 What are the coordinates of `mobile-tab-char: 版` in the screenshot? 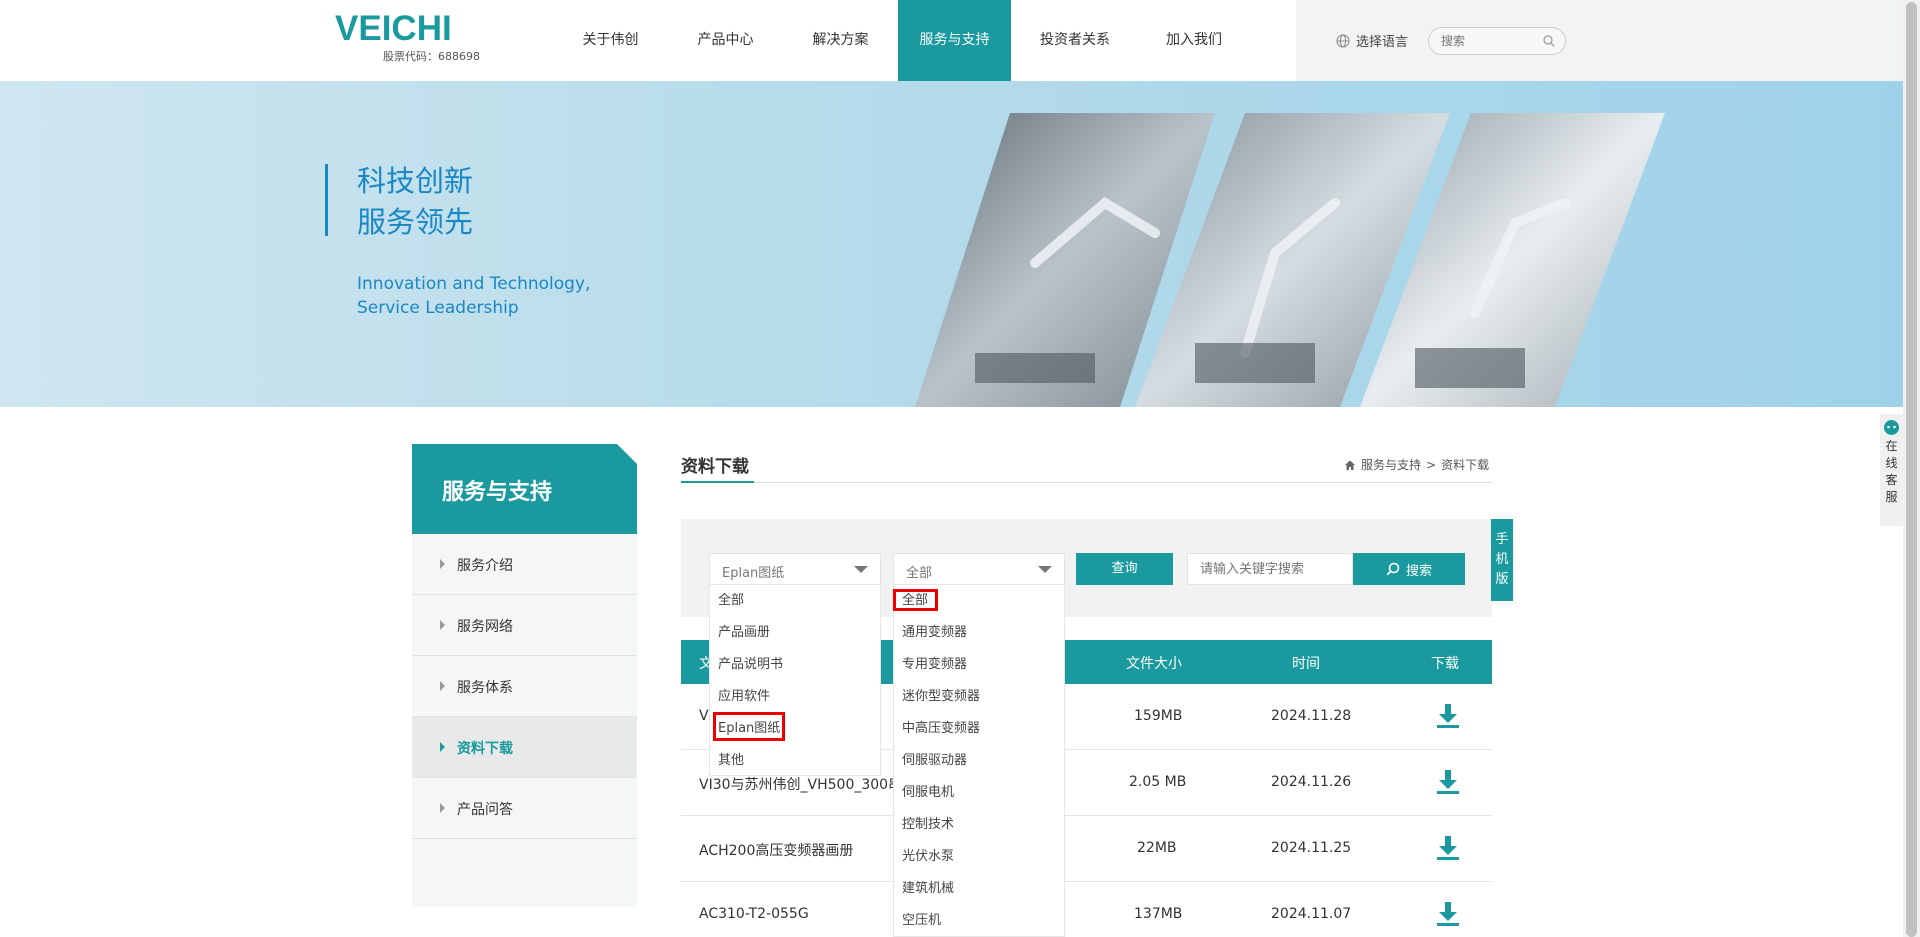 It's located at (1502, 579).